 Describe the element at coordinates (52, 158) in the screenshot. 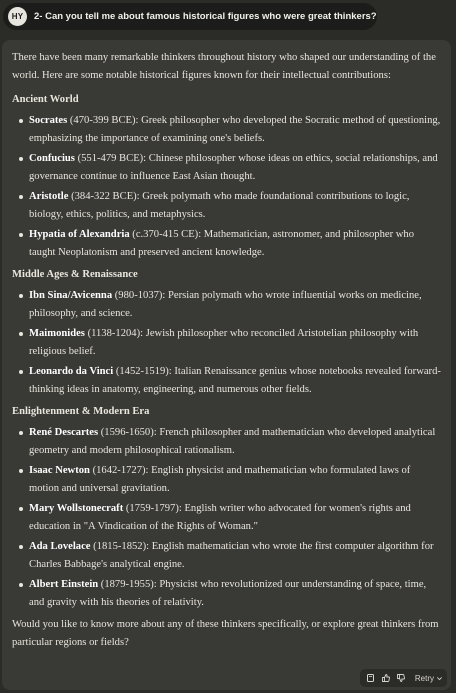

I see `thinker-name: Confucius` at that location.